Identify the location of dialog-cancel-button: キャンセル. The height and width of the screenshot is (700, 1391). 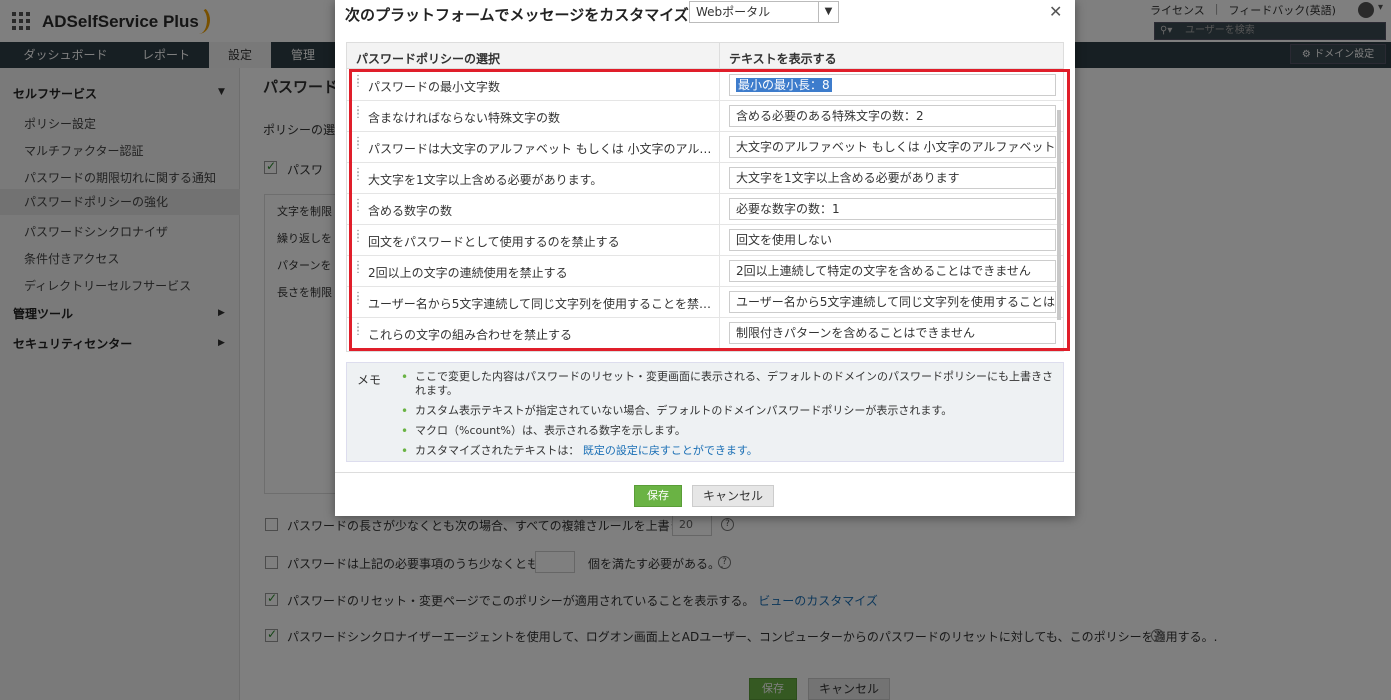
(733, 496).